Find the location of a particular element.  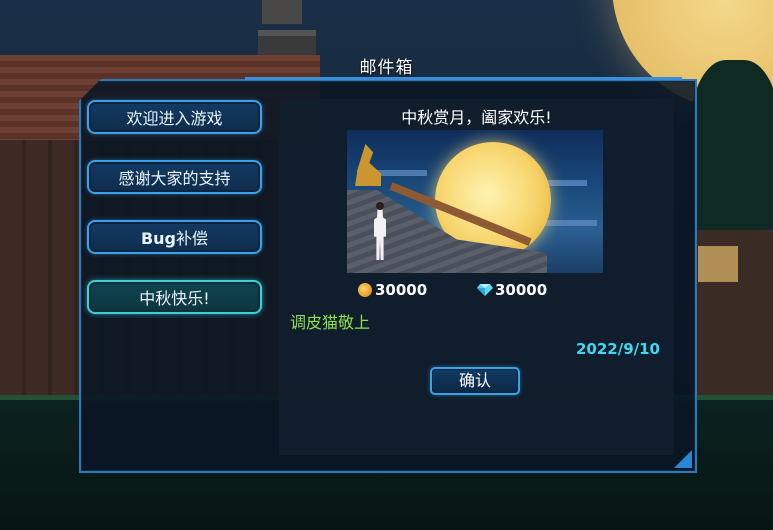

confirm-button: 确认 is located at coordinates (475, 381).